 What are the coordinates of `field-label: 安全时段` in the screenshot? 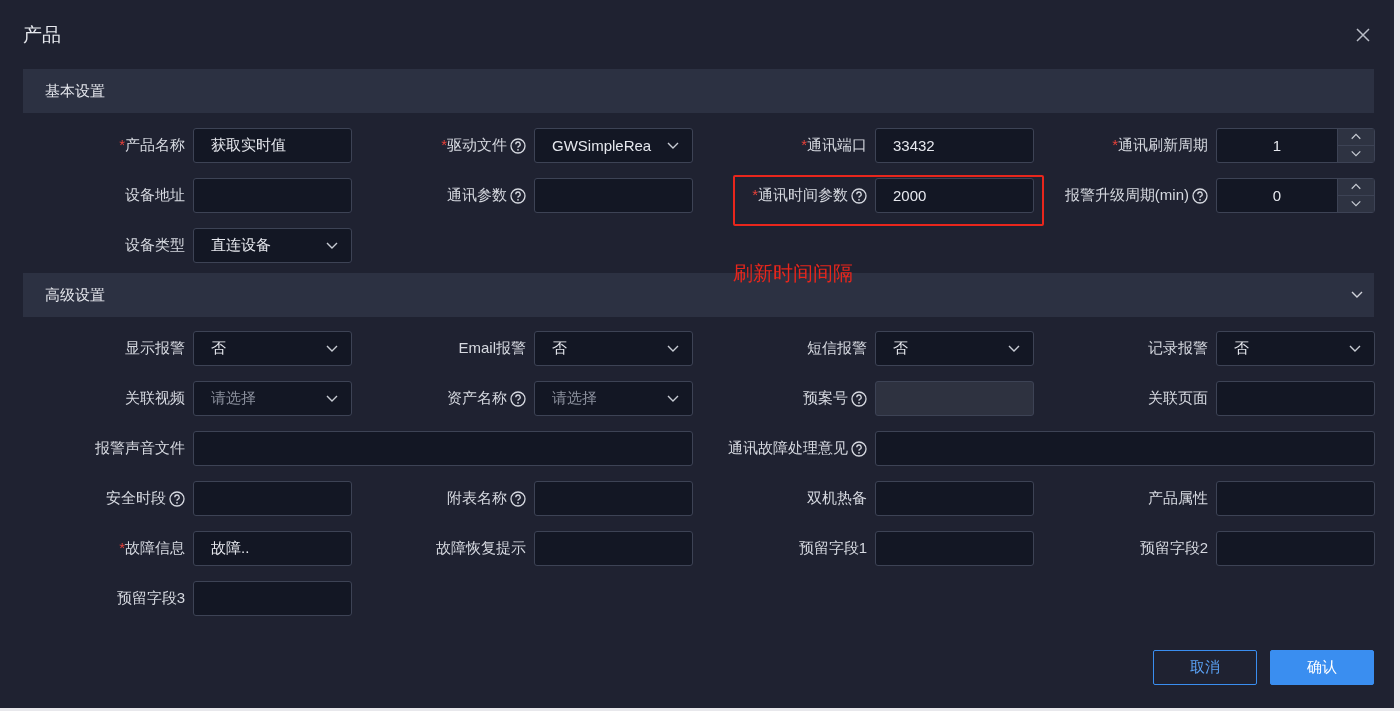 It's located at (136, 498).